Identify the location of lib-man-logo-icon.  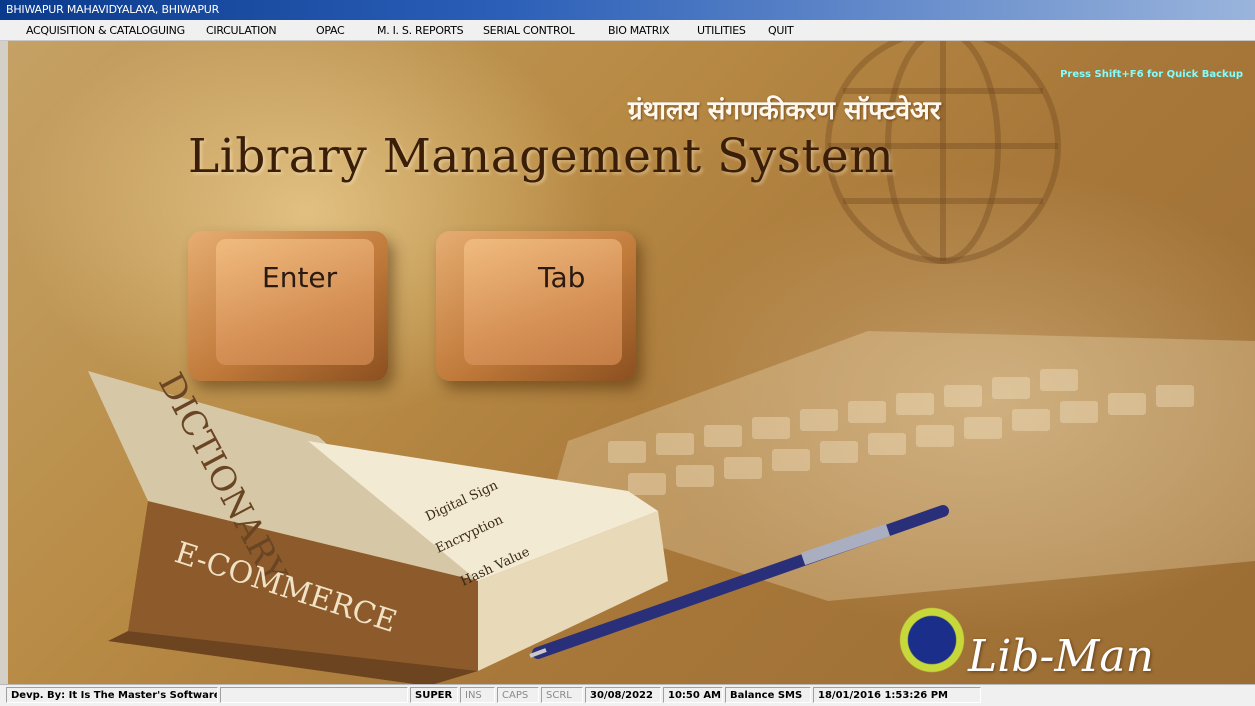
(932, 640).